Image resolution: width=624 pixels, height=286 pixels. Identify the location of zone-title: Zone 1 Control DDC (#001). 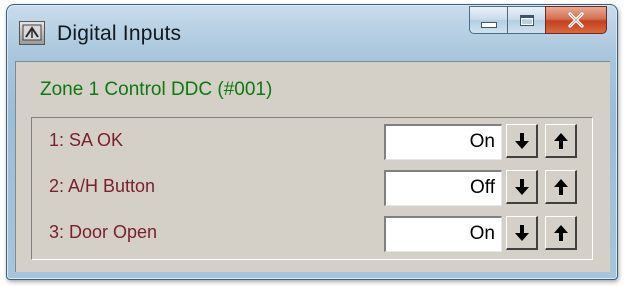
(156, 89).